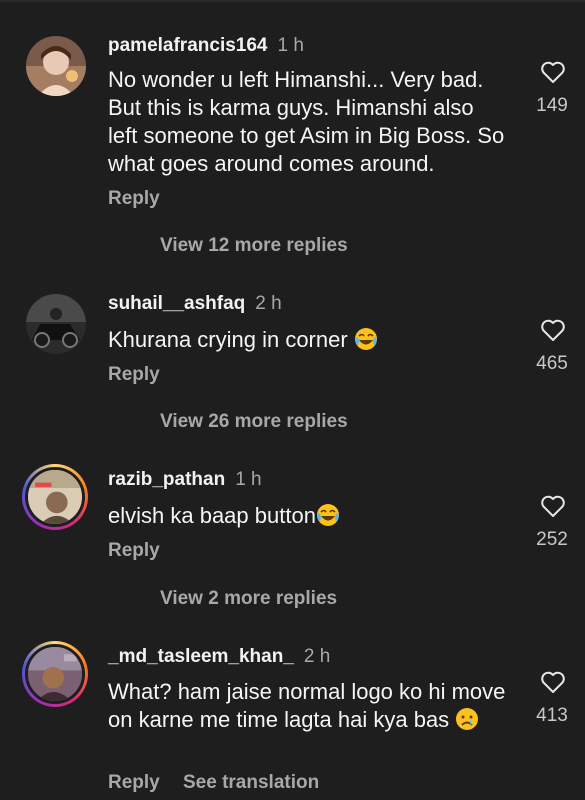 The height and width of the screenshot is (800, 585). What do you see at coordinates (552, 105) in the screenshot?
I see `like-count: 149` at bounding box center [552, 105].